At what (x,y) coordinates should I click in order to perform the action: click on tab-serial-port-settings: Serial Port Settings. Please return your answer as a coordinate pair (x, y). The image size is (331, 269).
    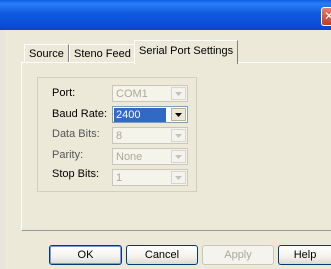
    Looking at the image, I should click on (186, 52).